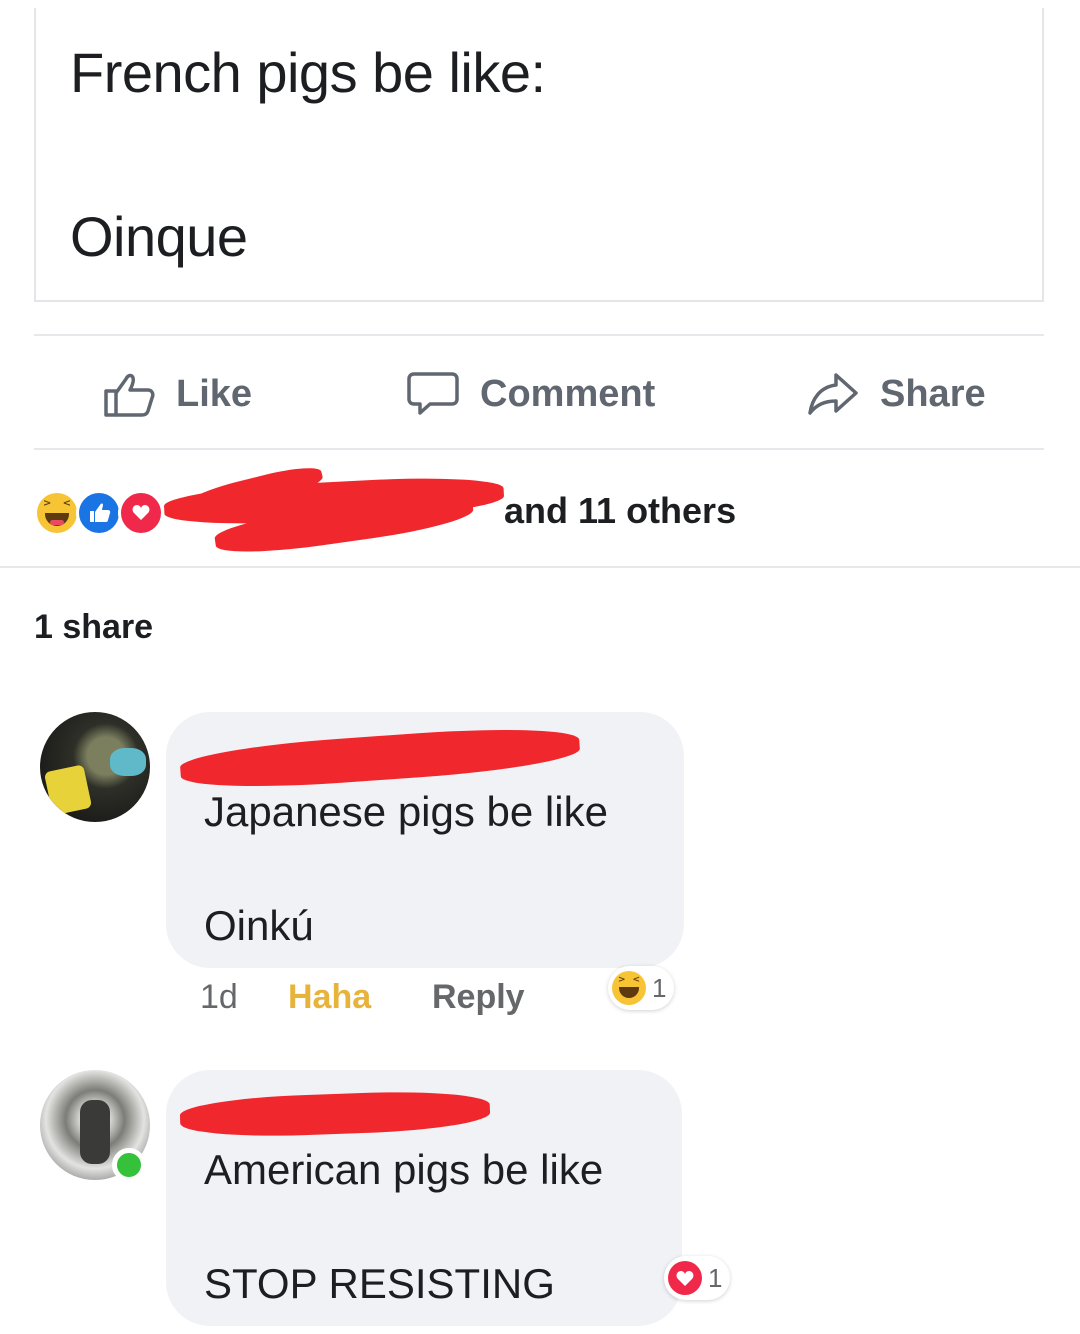 The image size is (1080, 1334). I want to click on share-arrow-icon, so click(833, 394).